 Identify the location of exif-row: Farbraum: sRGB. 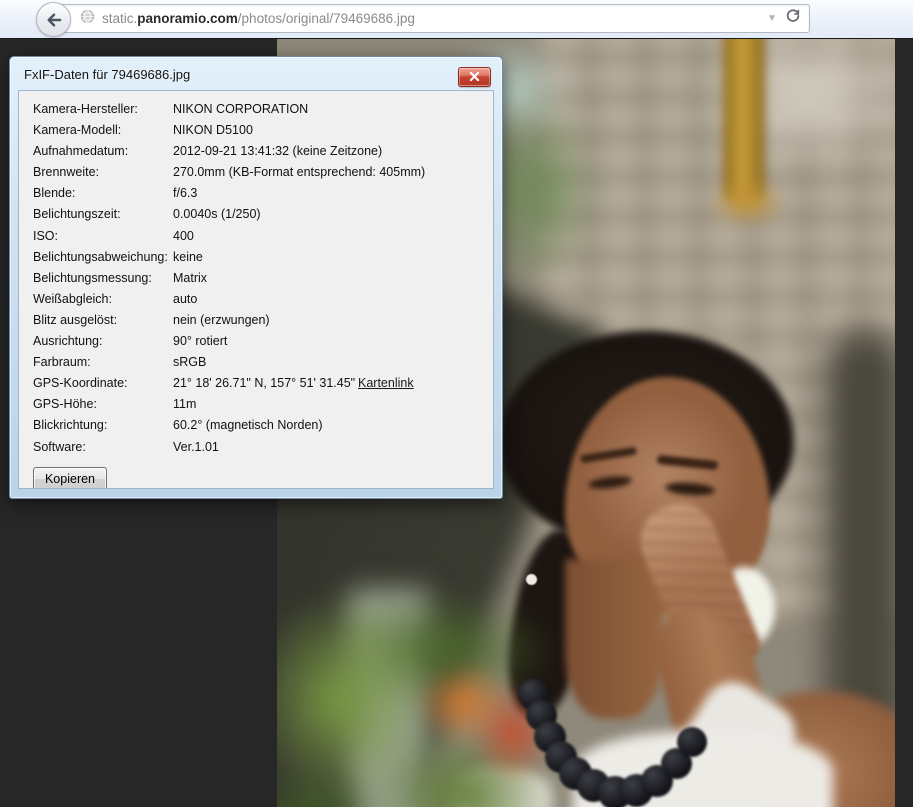
(263, 362).